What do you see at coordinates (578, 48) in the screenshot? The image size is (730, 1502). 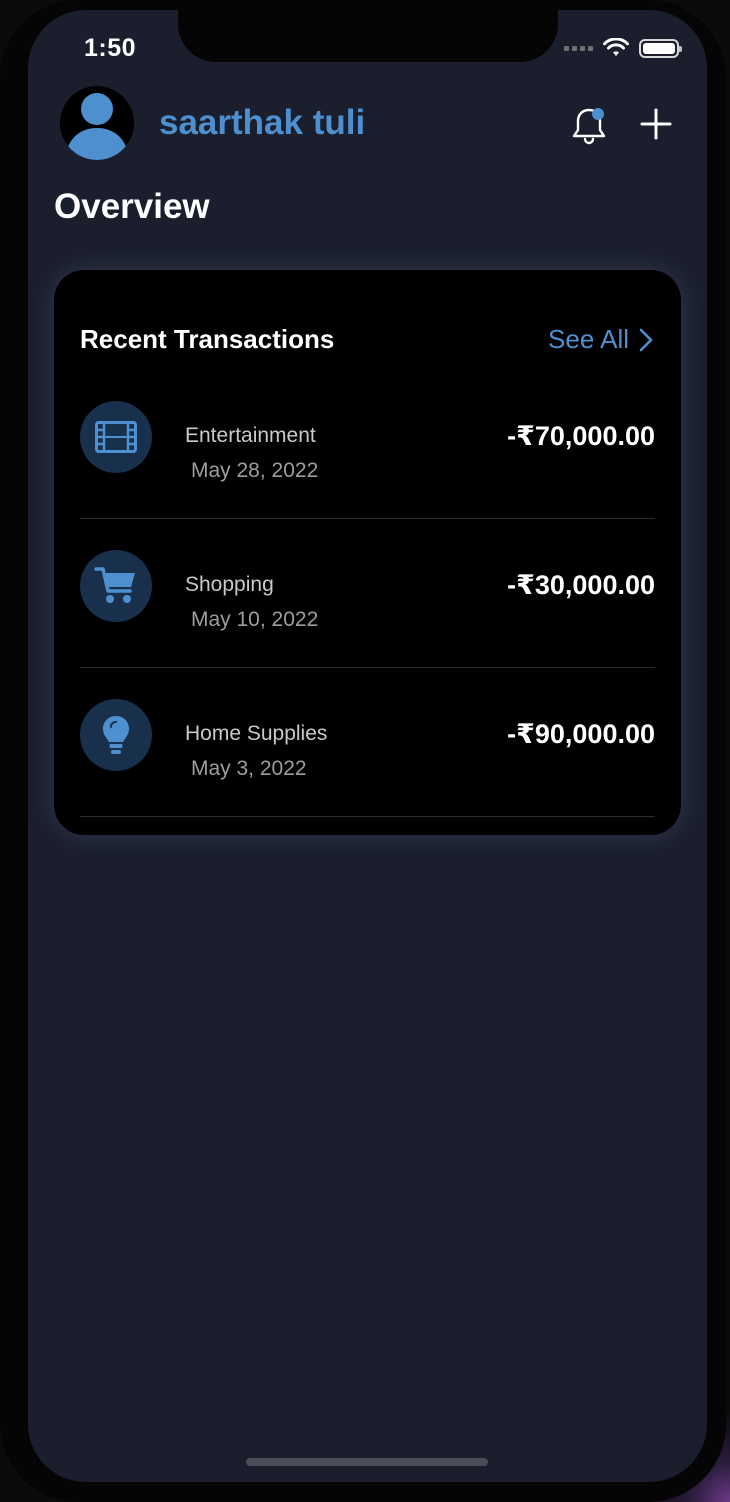 I see `cellular-signal-icon` at bounding box center [578, 48].